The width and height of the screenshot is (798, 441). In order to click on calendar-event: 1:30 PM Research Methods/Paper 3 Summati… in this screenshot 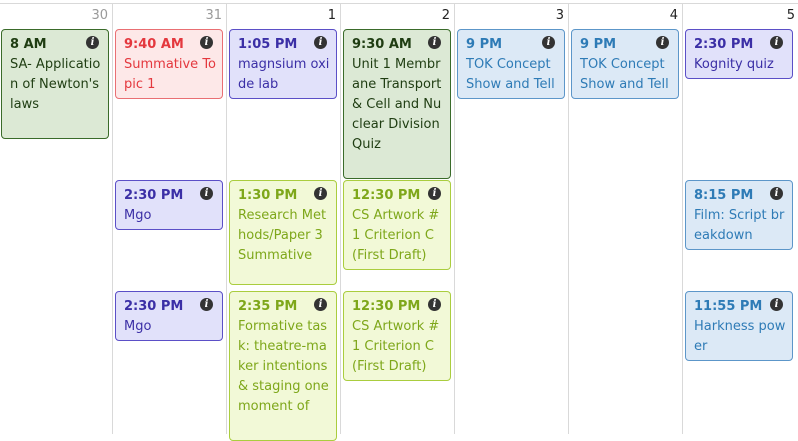, I will do `click(283, 232)`.